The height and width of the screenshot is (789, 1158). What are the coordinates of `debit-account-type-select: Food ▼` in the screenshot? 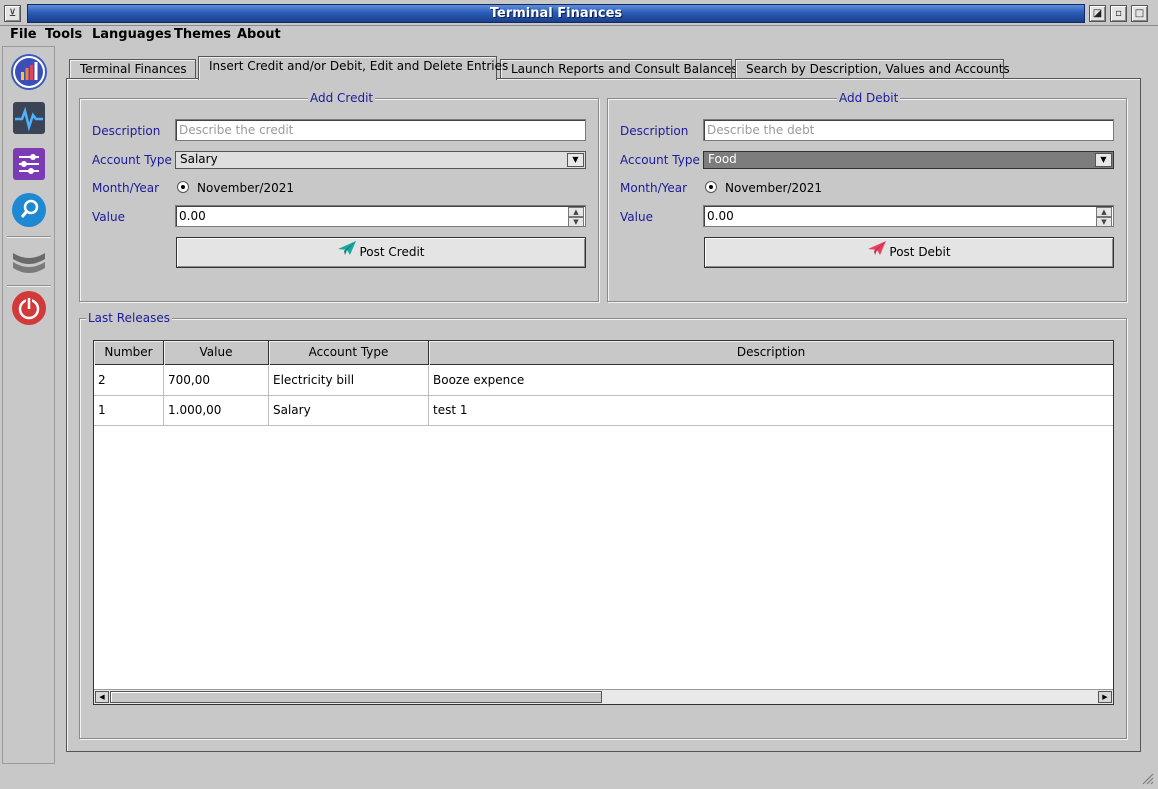 It's located at (908, 160).